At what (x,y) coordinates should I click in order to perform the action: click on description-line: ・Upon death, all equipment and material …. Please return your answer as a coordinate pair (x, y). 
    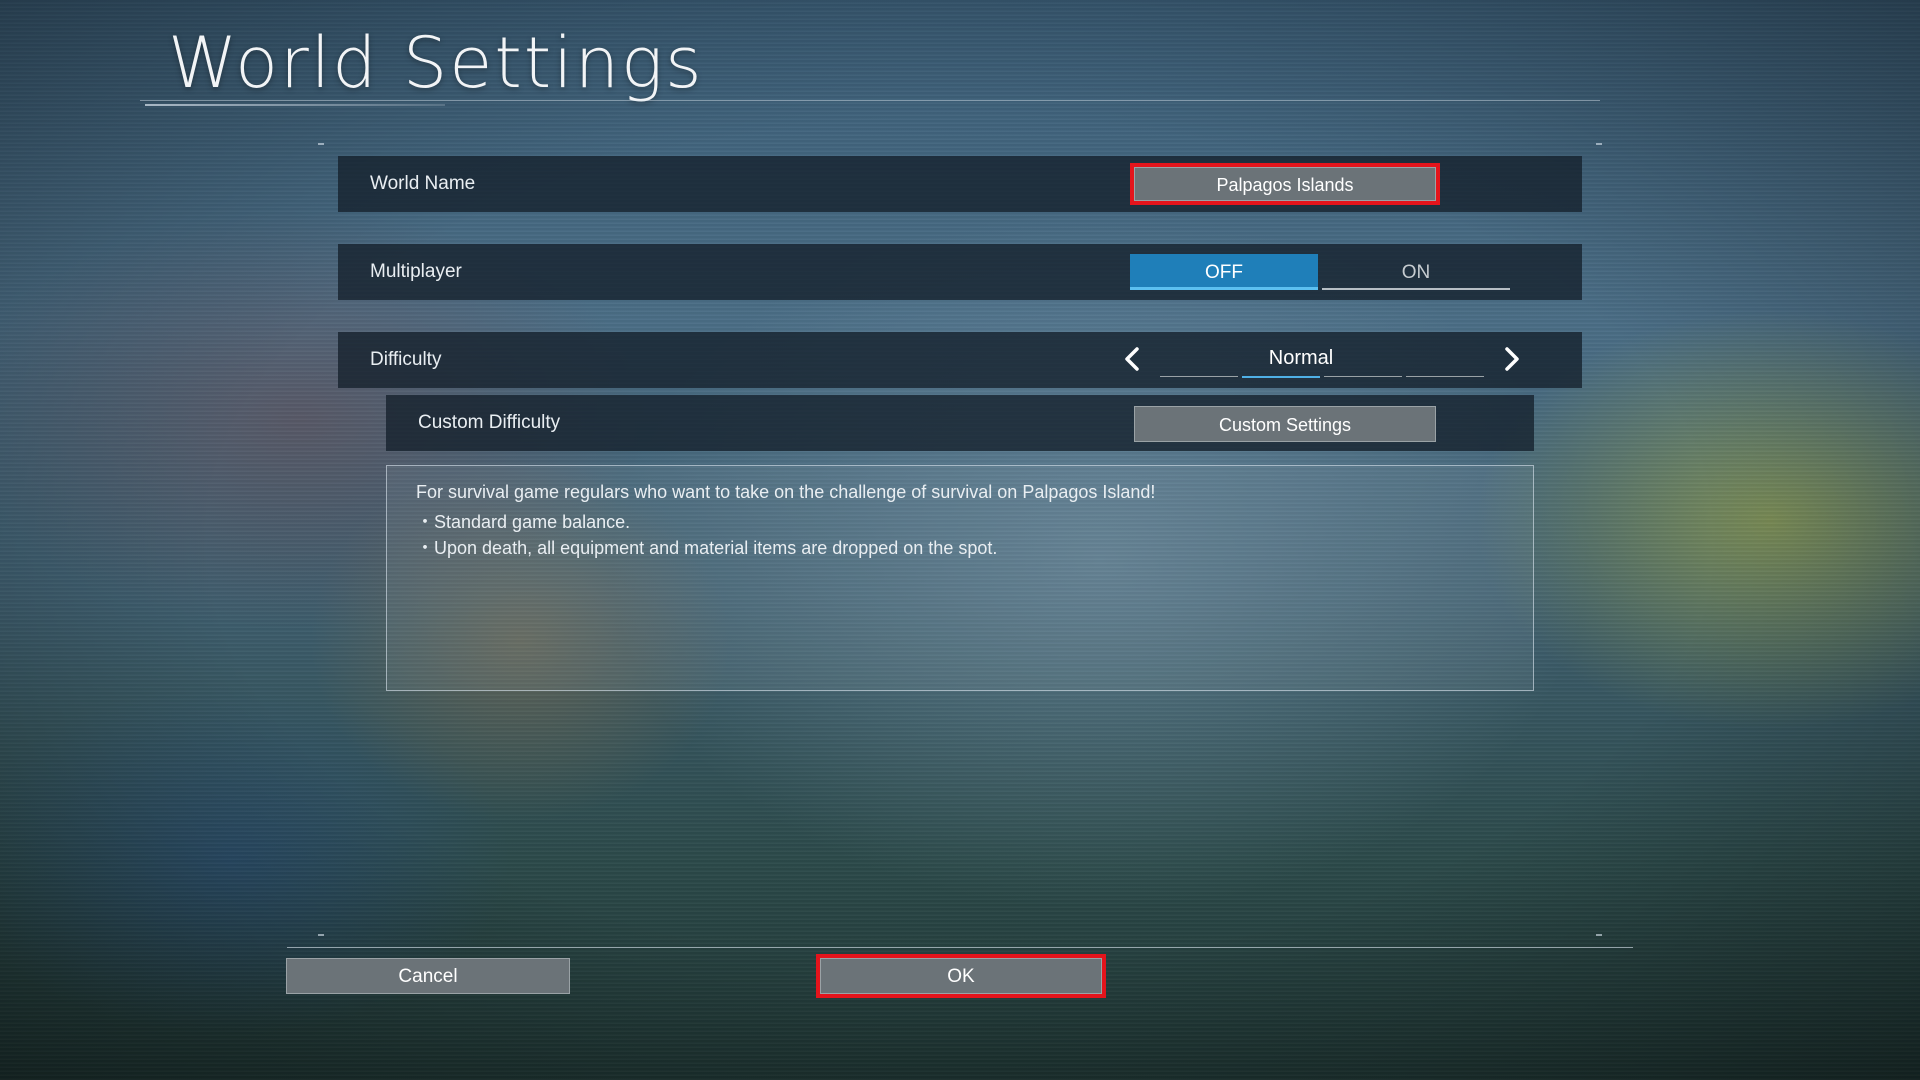
    Looking at the image, I should click on (707, 548).